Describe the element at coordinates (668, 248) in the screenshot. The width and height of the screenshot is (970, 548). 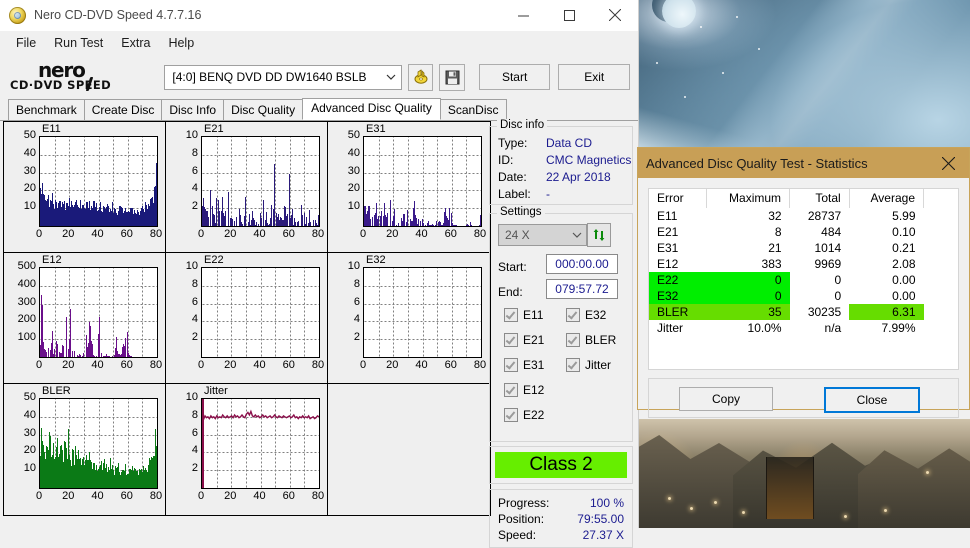
I see `cell-error: E31` at that location.